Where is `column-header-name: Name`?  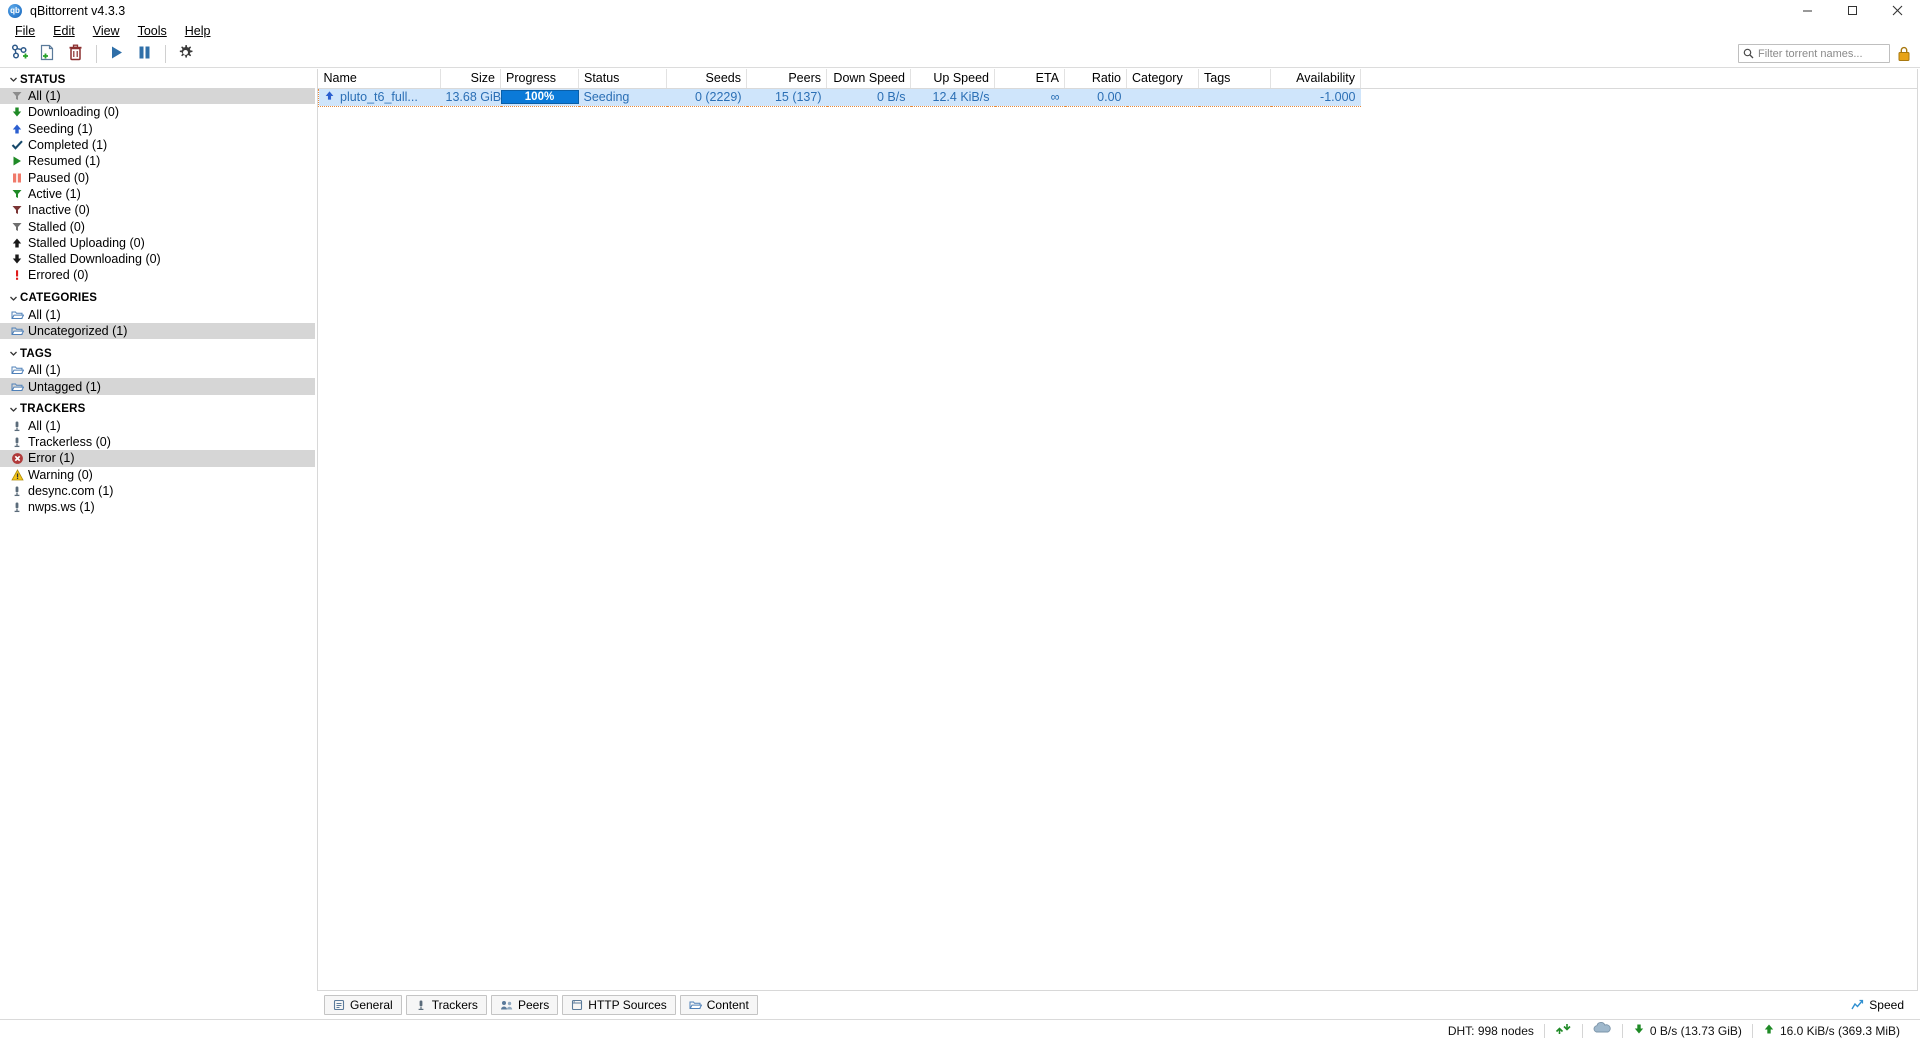
column-header-name: Name is located at coordinates (379, 79).